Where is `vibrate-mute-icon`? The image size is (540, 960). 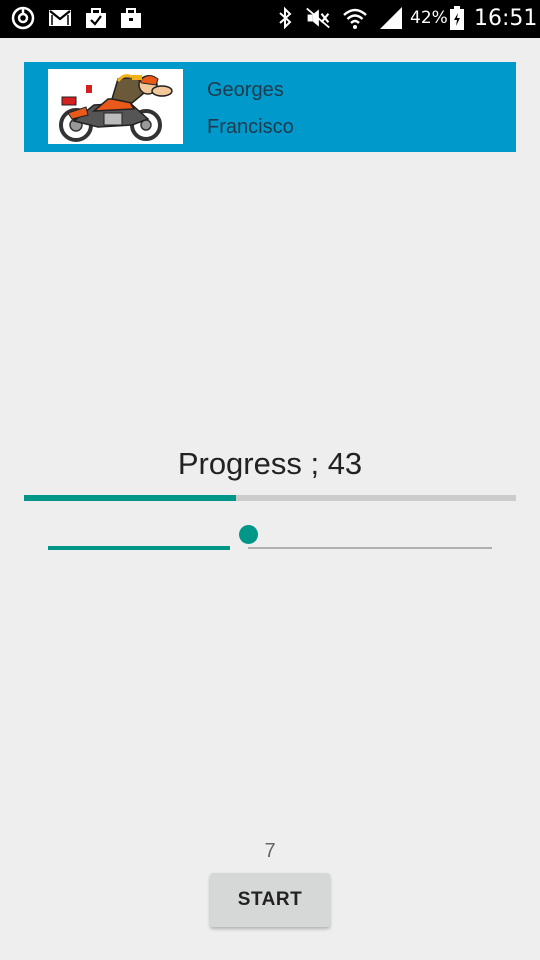
vibrate-mute-icon is located at coordinates (318, 18).